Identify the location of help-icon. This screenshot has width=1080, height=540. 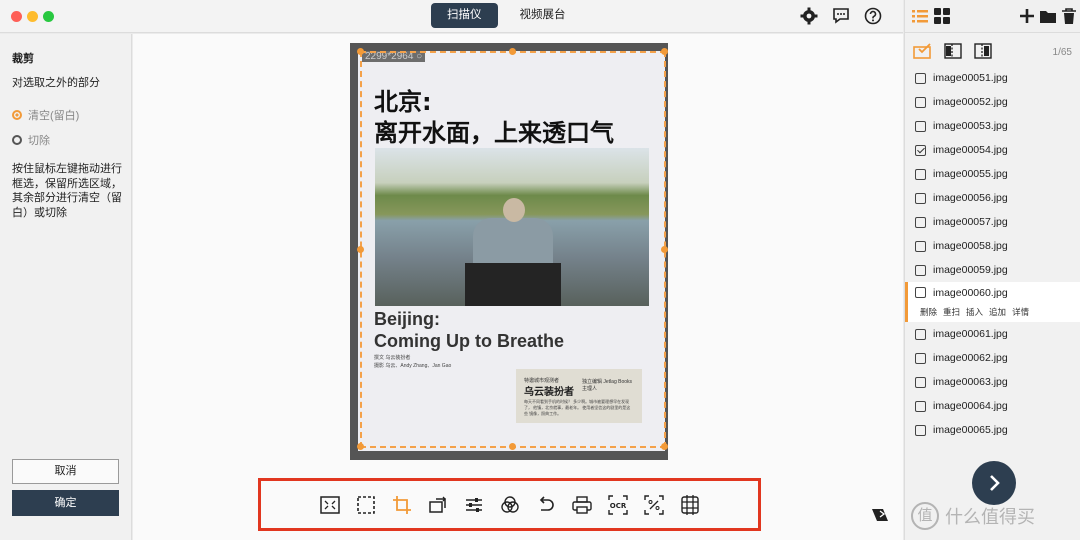
(873, 16).